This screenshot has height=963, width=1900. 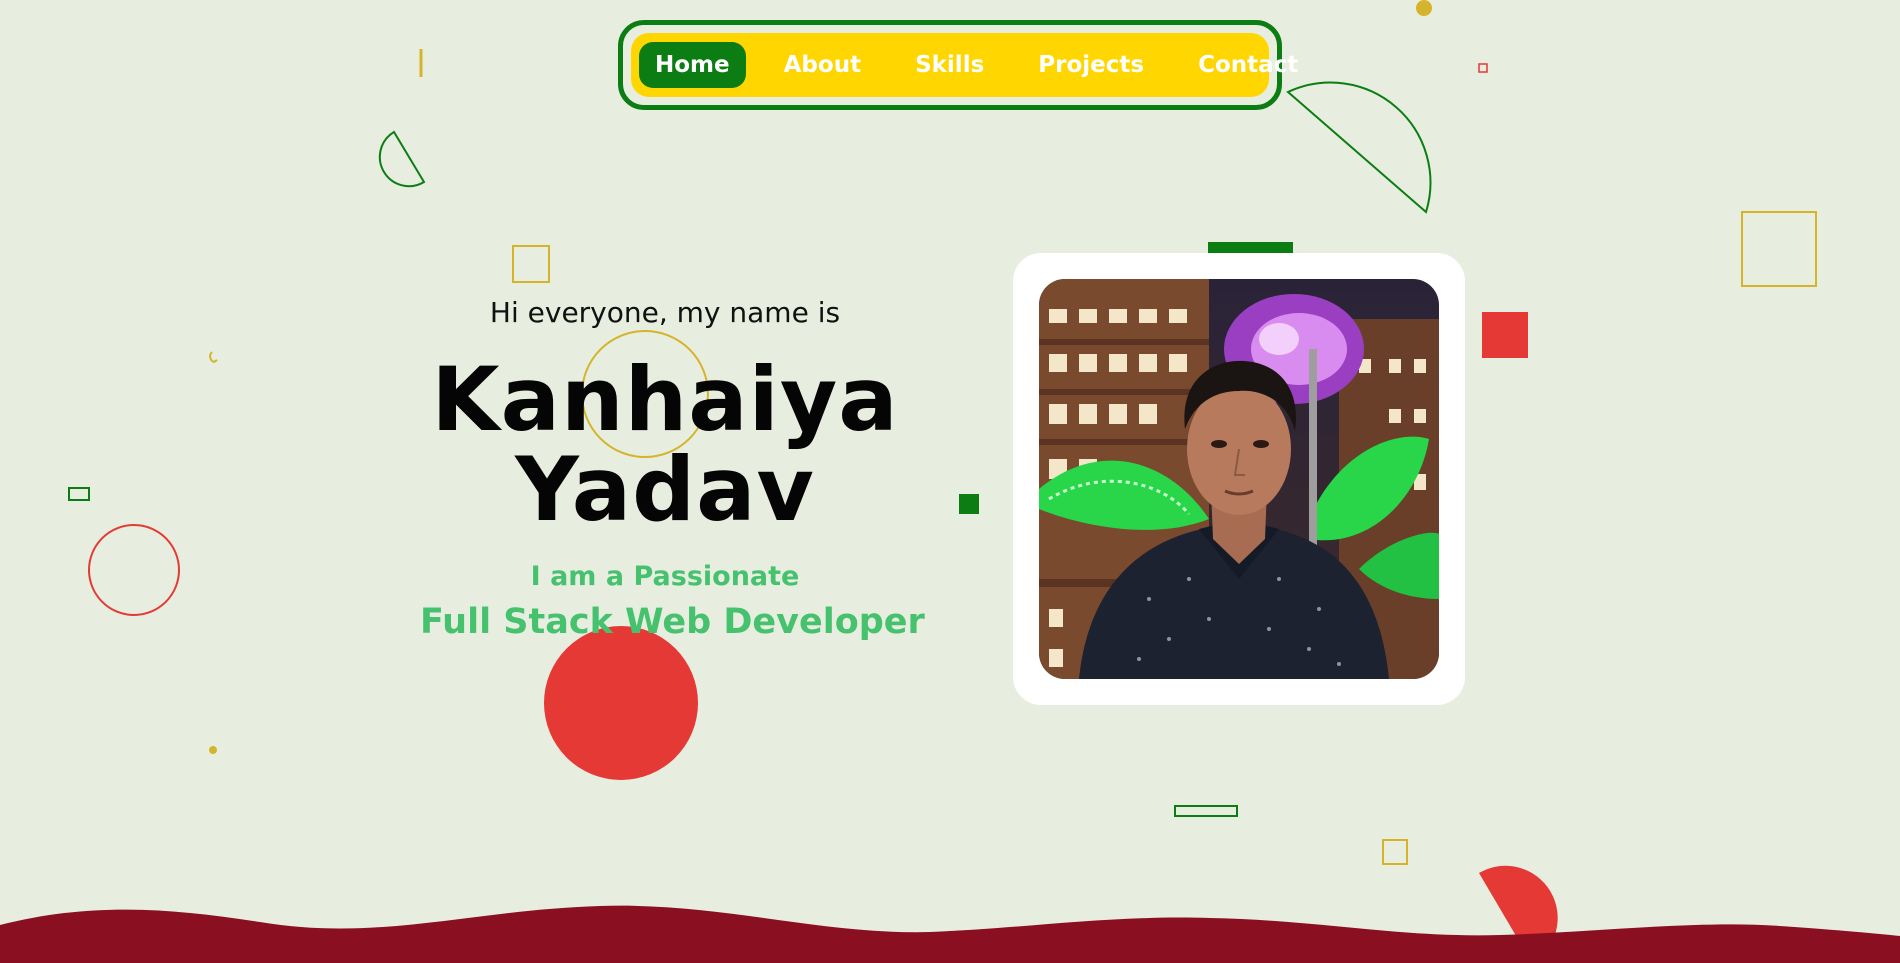 What do you see at coordinates (665, 576) in the screenshot?
I see `tagline-intro: I am a Passionate` at bounding box center [665, 576].